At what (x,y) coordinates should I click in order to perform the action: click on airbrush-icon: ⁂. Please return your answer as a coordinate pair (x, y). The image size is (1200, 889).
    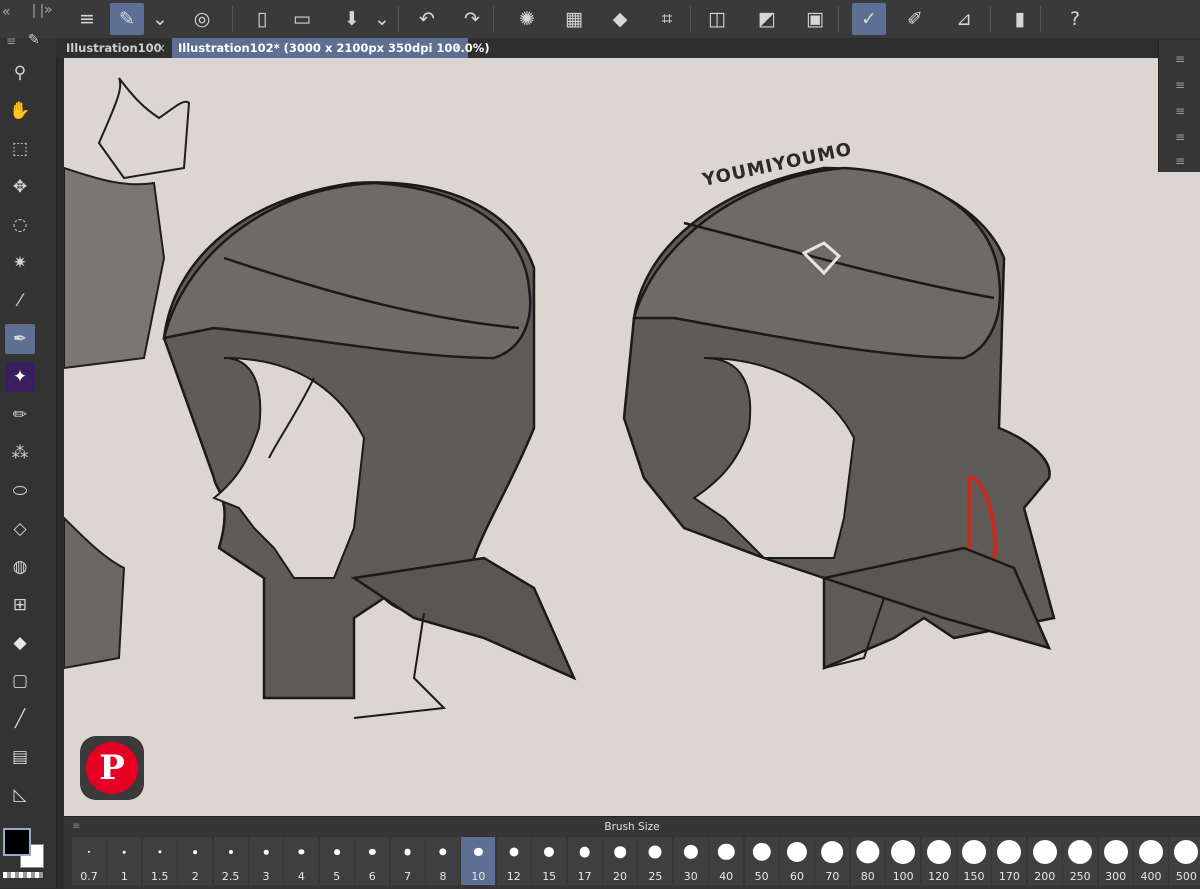
    Looking at the image, I should click on (20, 453).